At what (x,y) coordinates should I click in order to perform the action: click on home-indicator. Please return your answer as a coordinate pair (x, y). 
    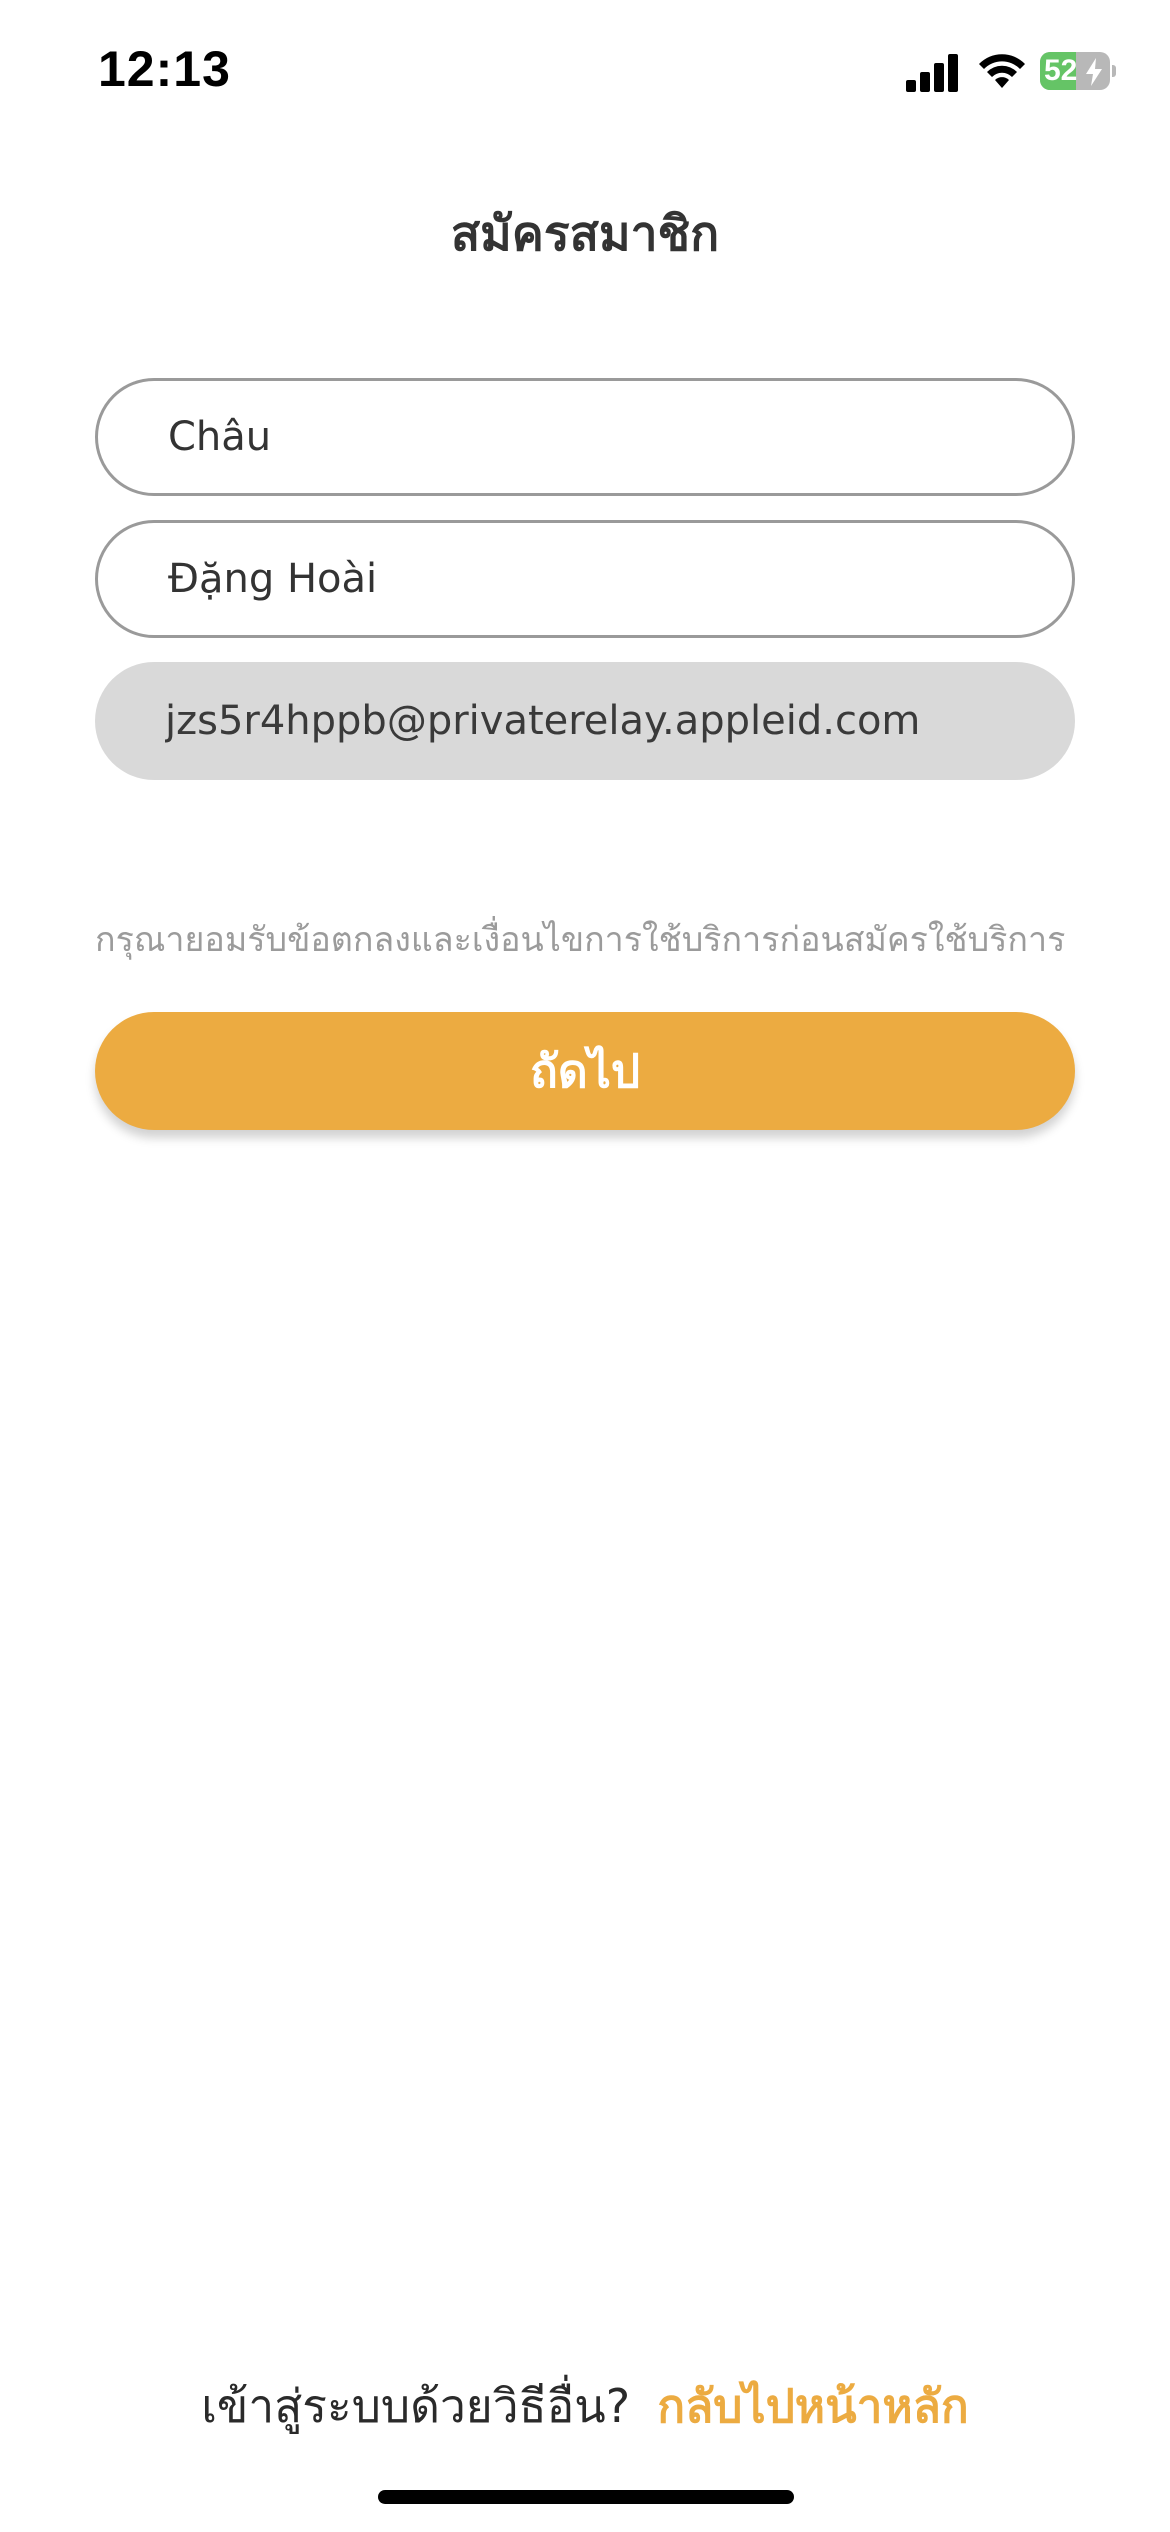
    Looking at the image, I should click on (586, 2497).